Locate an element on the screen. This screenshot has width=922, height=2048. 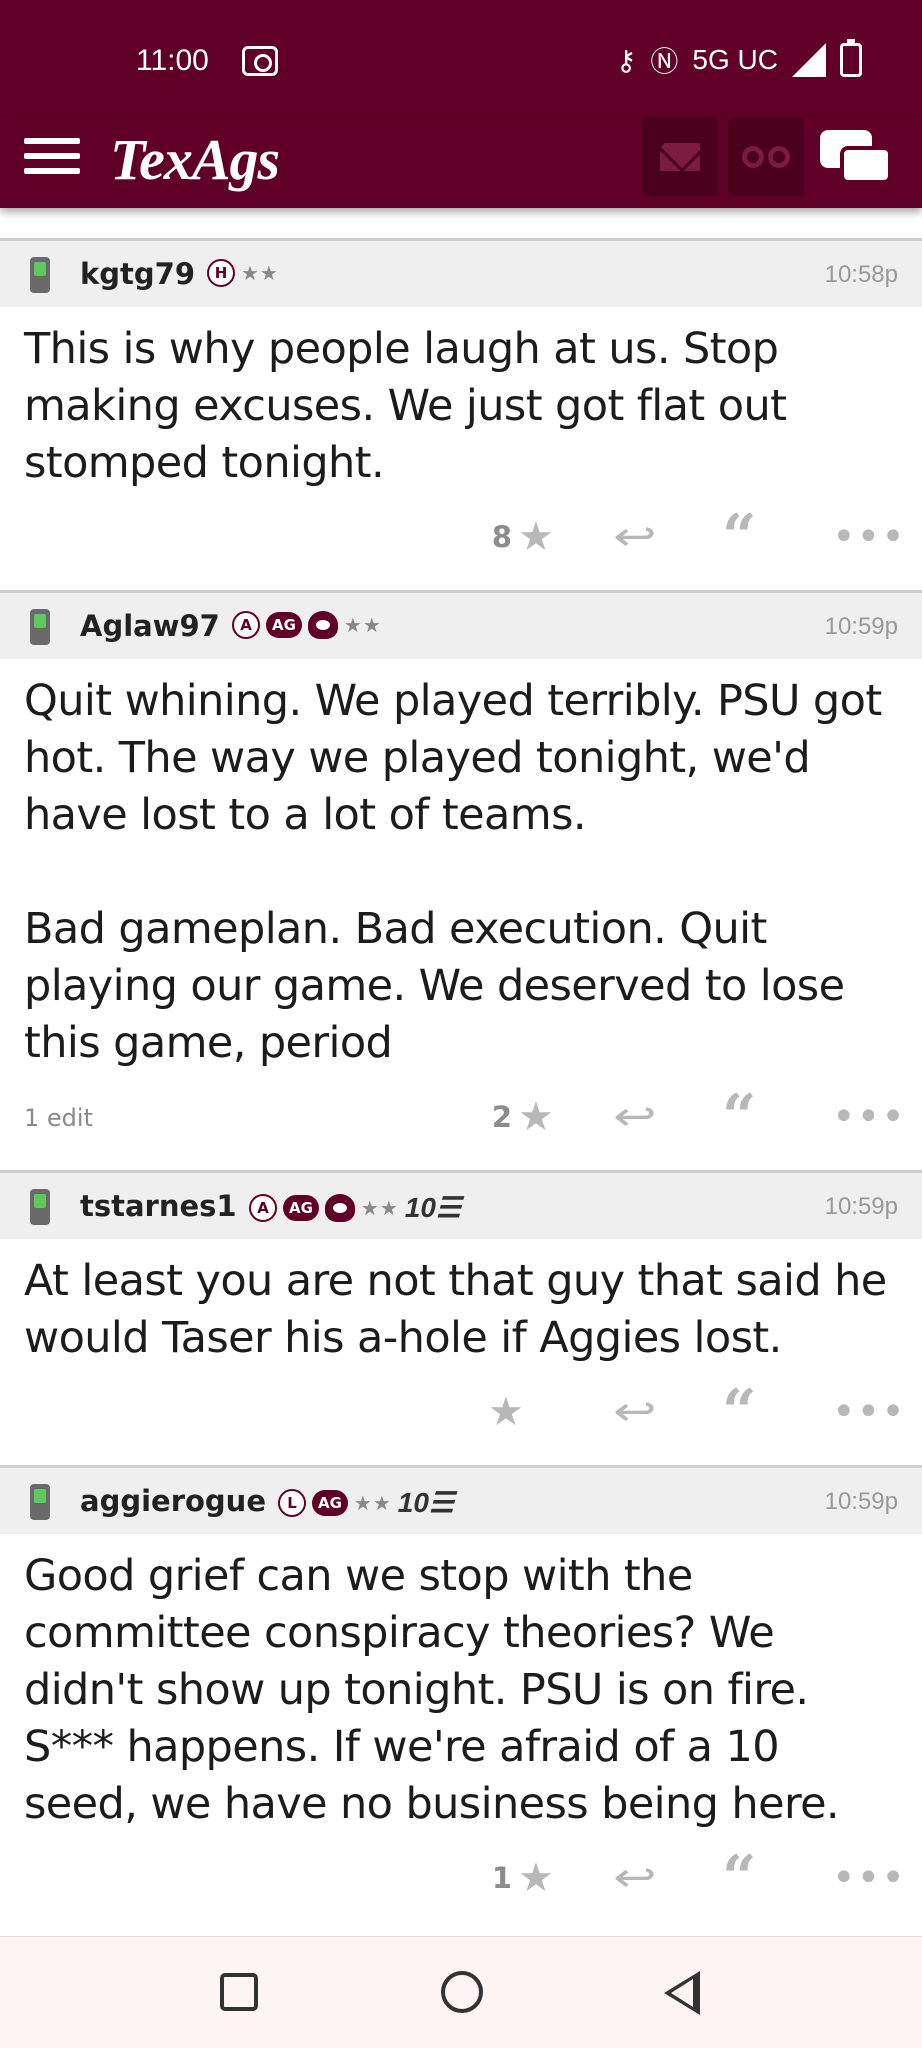
messages-button is located at coordinates (680, 157).